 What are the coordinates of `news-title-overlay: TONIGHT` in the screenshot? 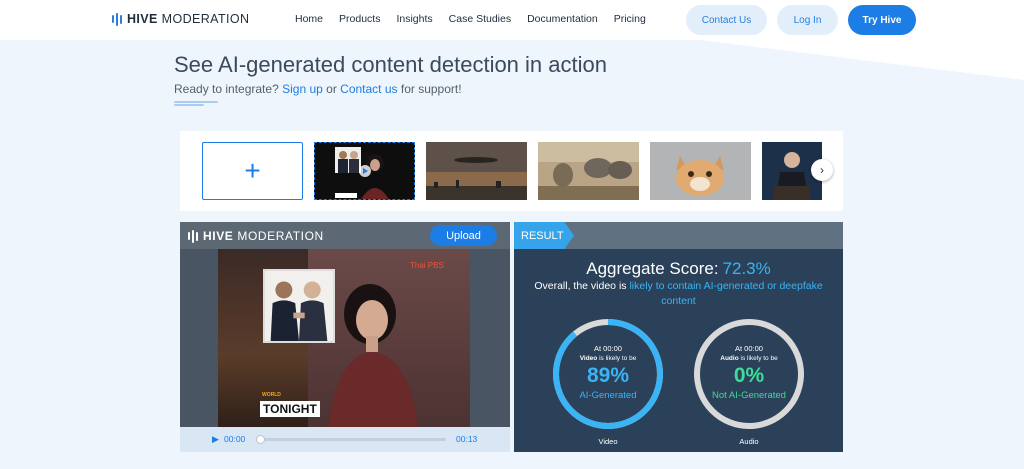 It's located at (290, 409).